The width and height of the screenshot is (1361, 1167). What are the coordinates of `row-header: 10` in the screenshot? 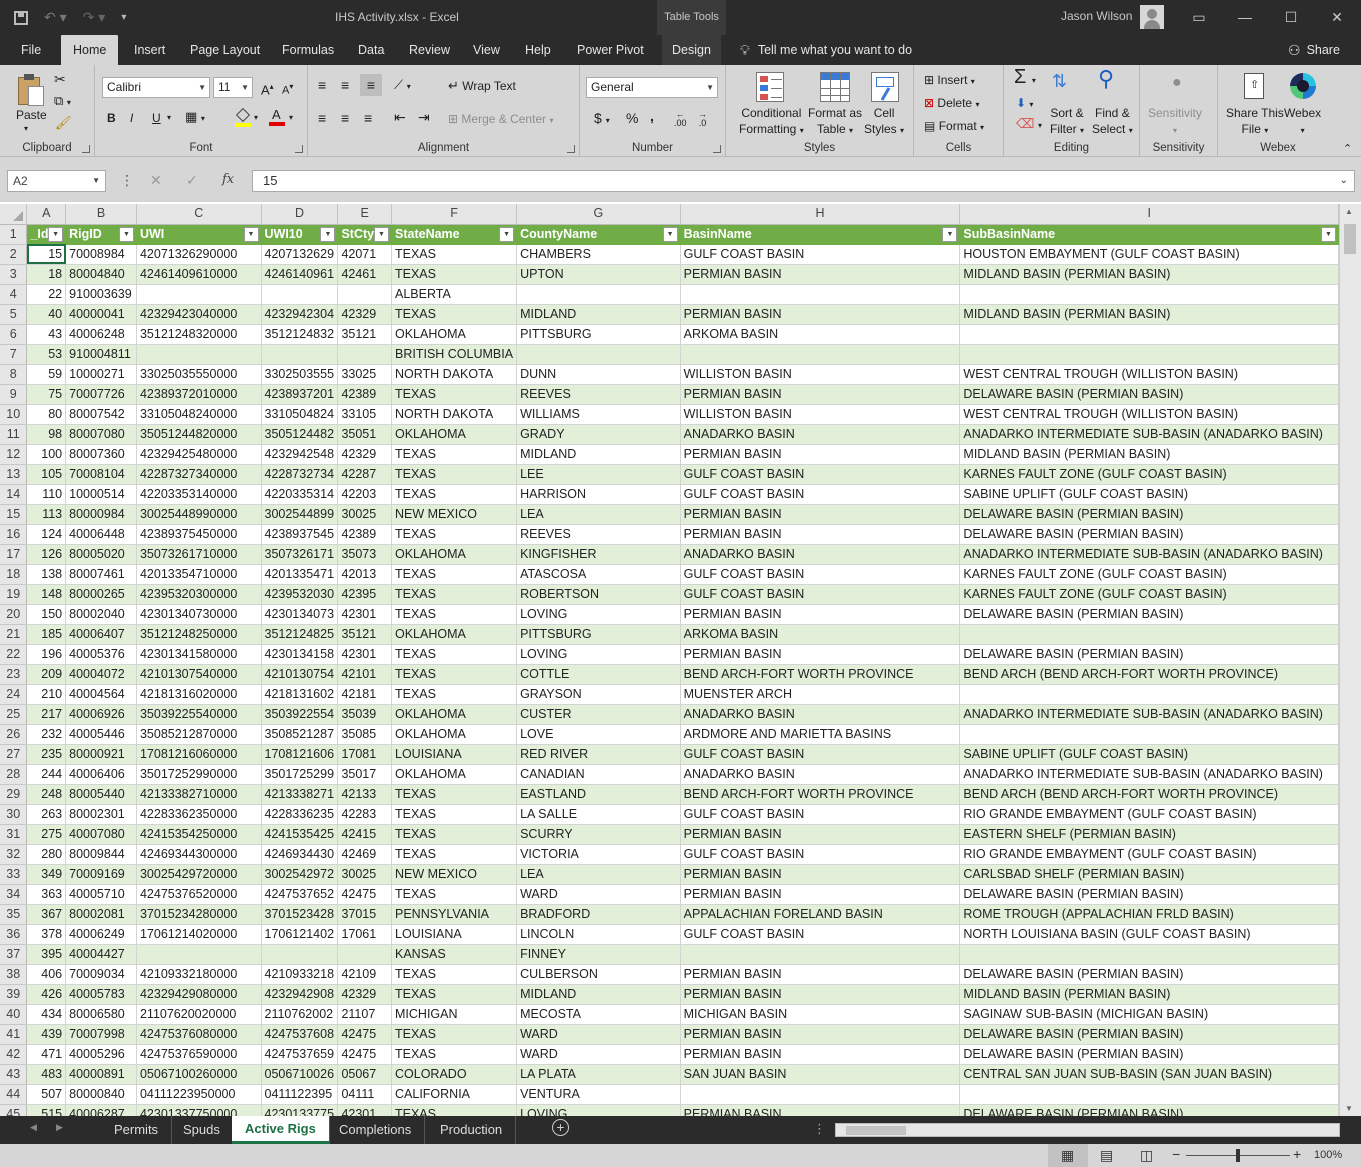 It's located at (14, 414).